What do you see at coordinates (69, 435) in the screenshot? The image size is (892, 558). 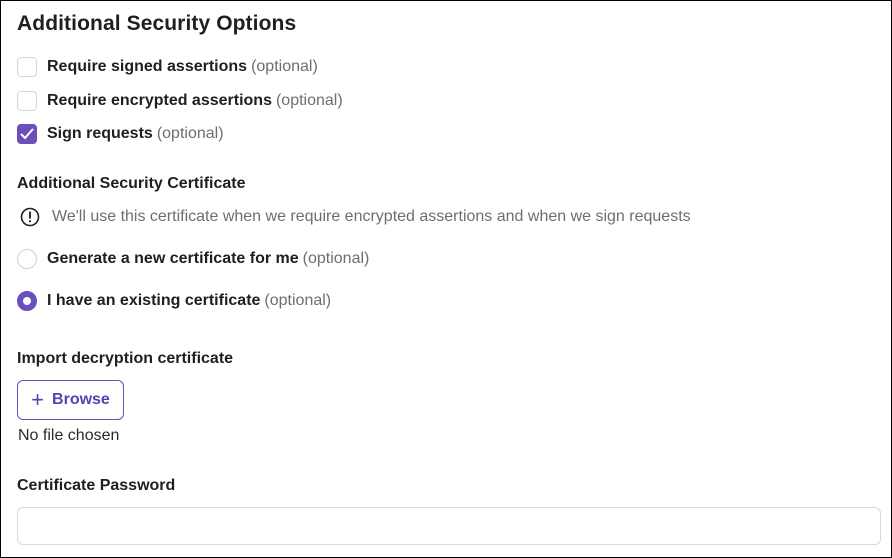 I see `file-status: No file chosen` at bounding box center [69, 435].